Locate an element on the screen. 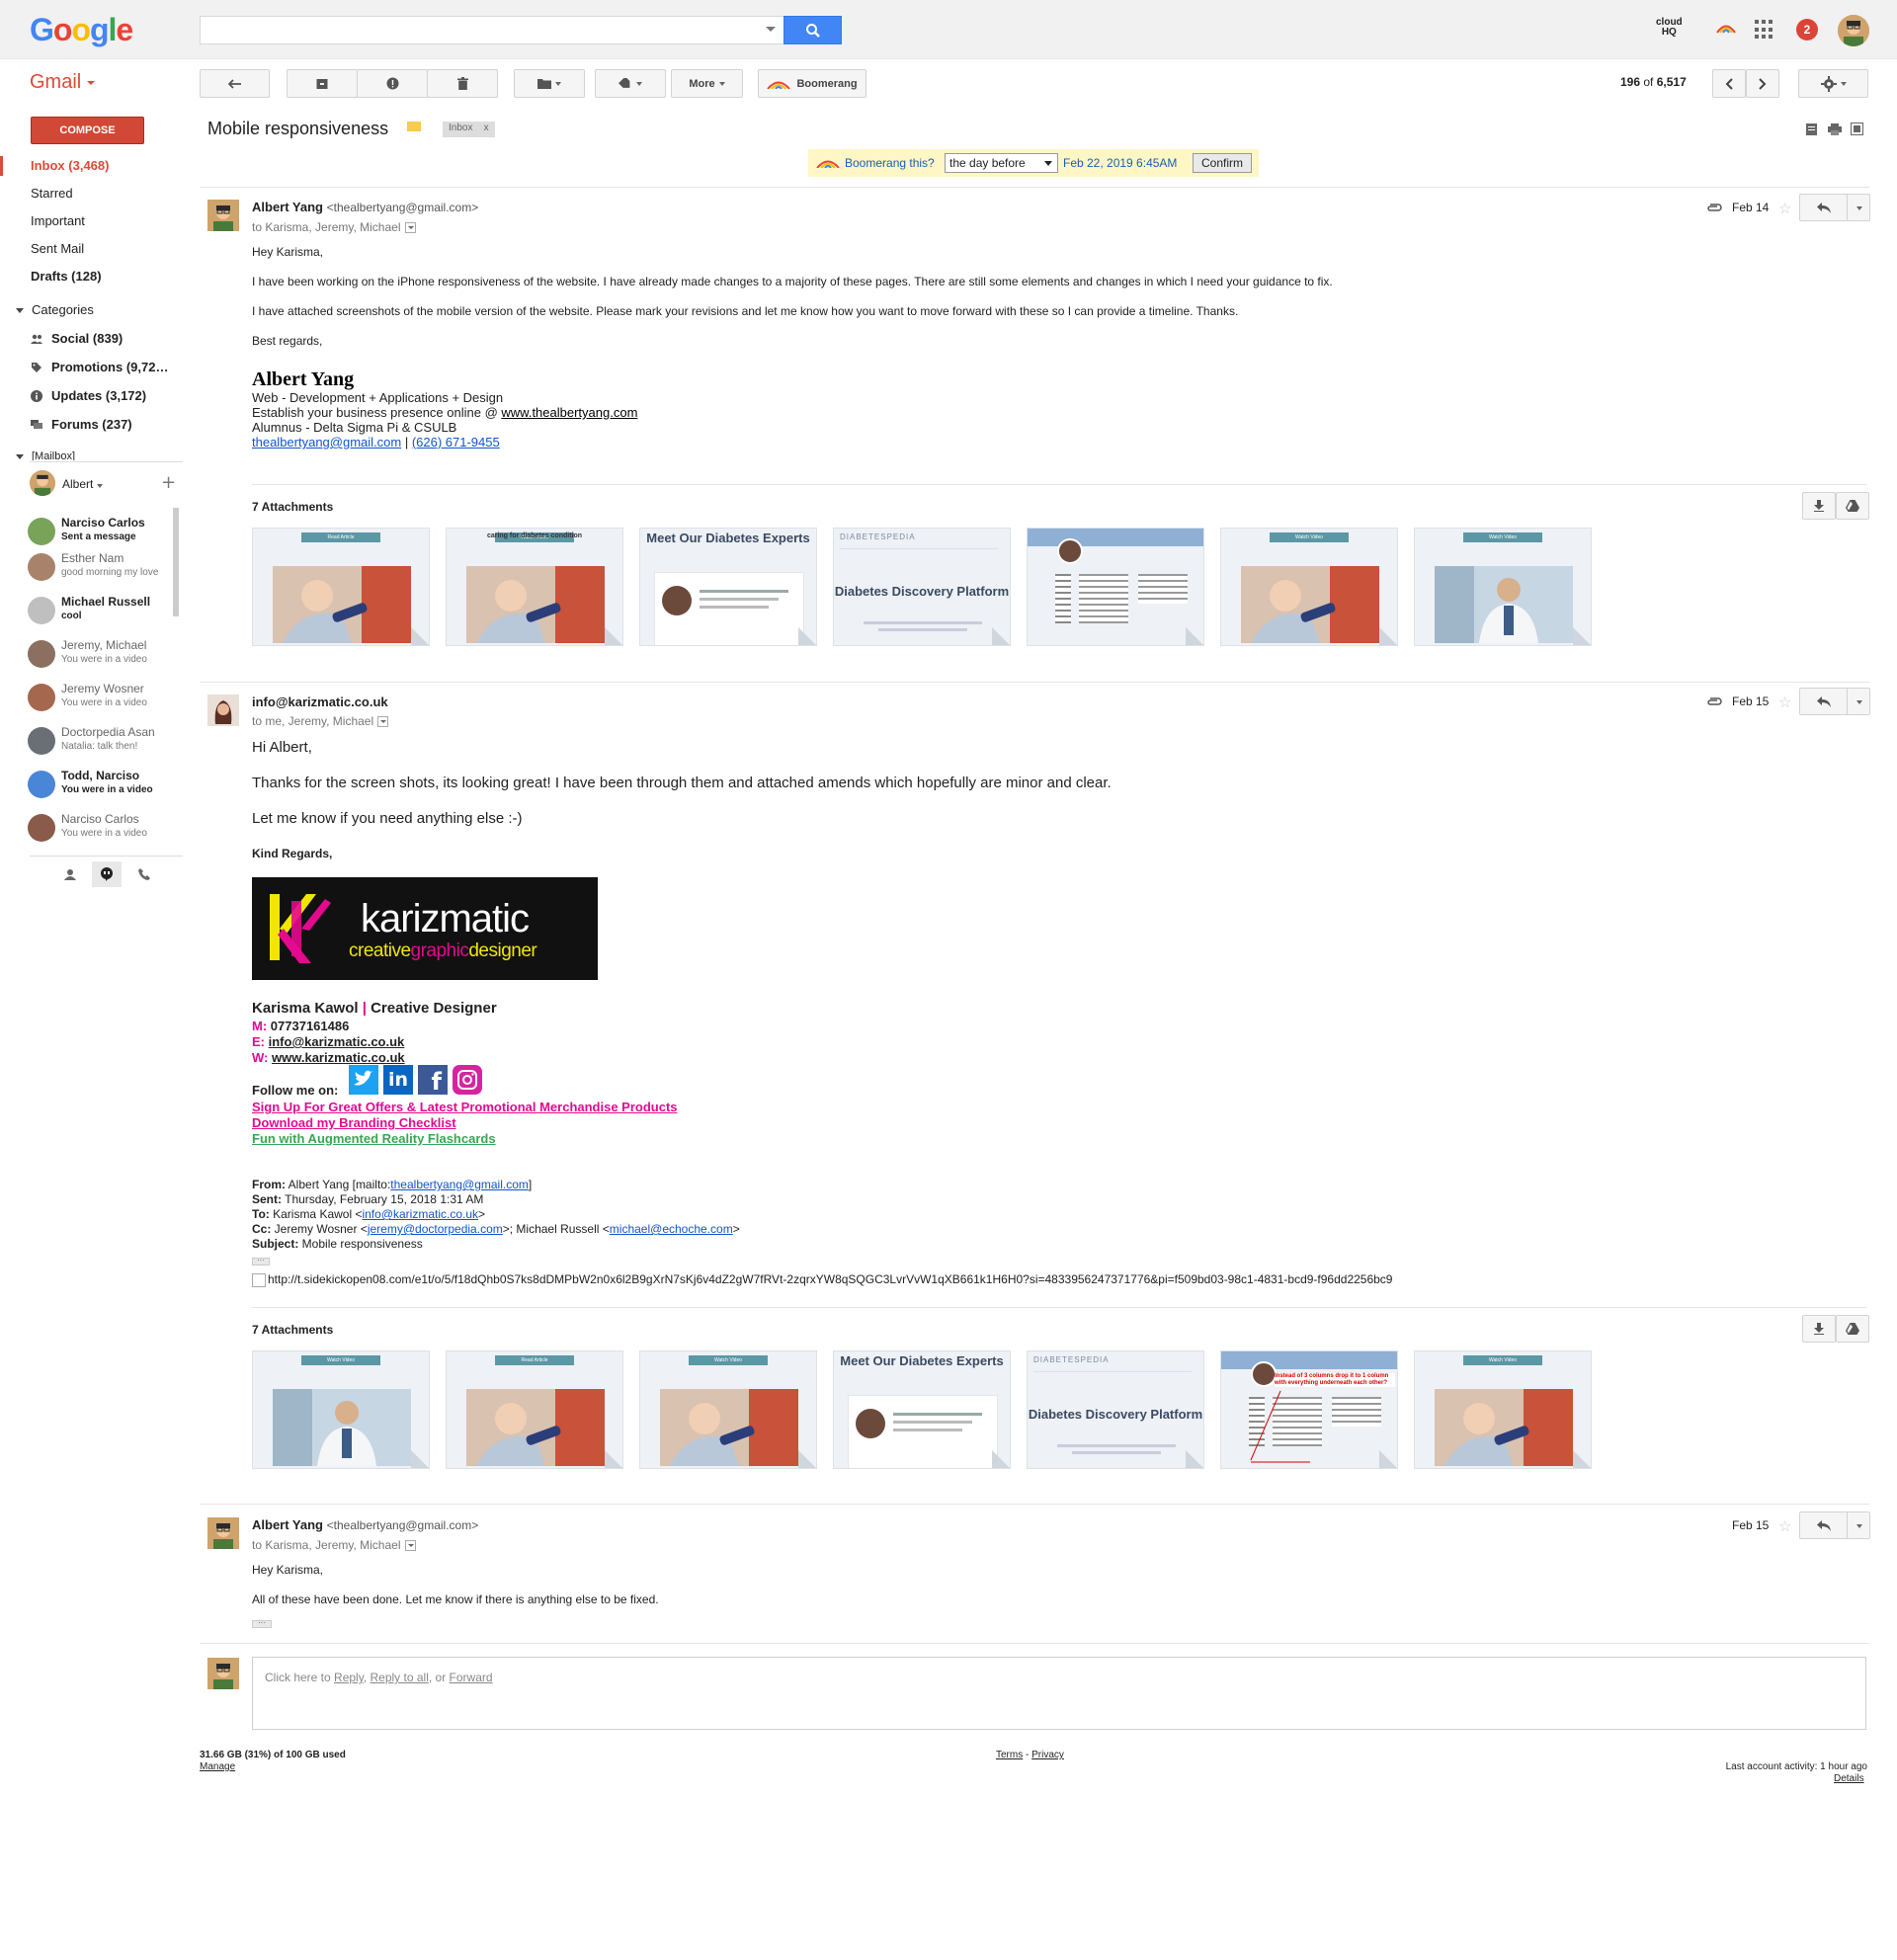  manage-storage-link: Manage is located at coordinates (217, 1766).